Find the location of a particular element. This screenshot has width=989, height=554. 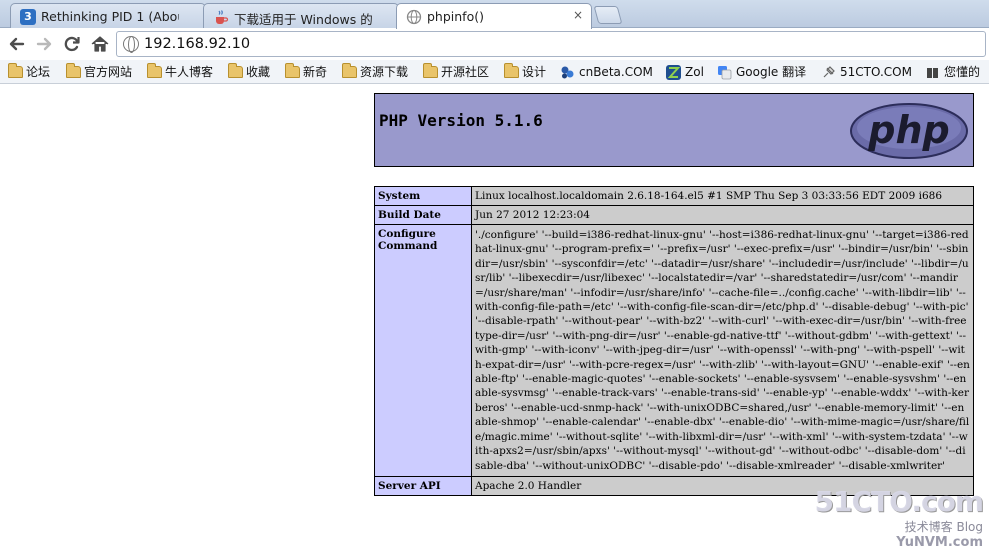

table-row: Build Date Jun 27 2012 12:23:04 is located at coordinates (674, 215).